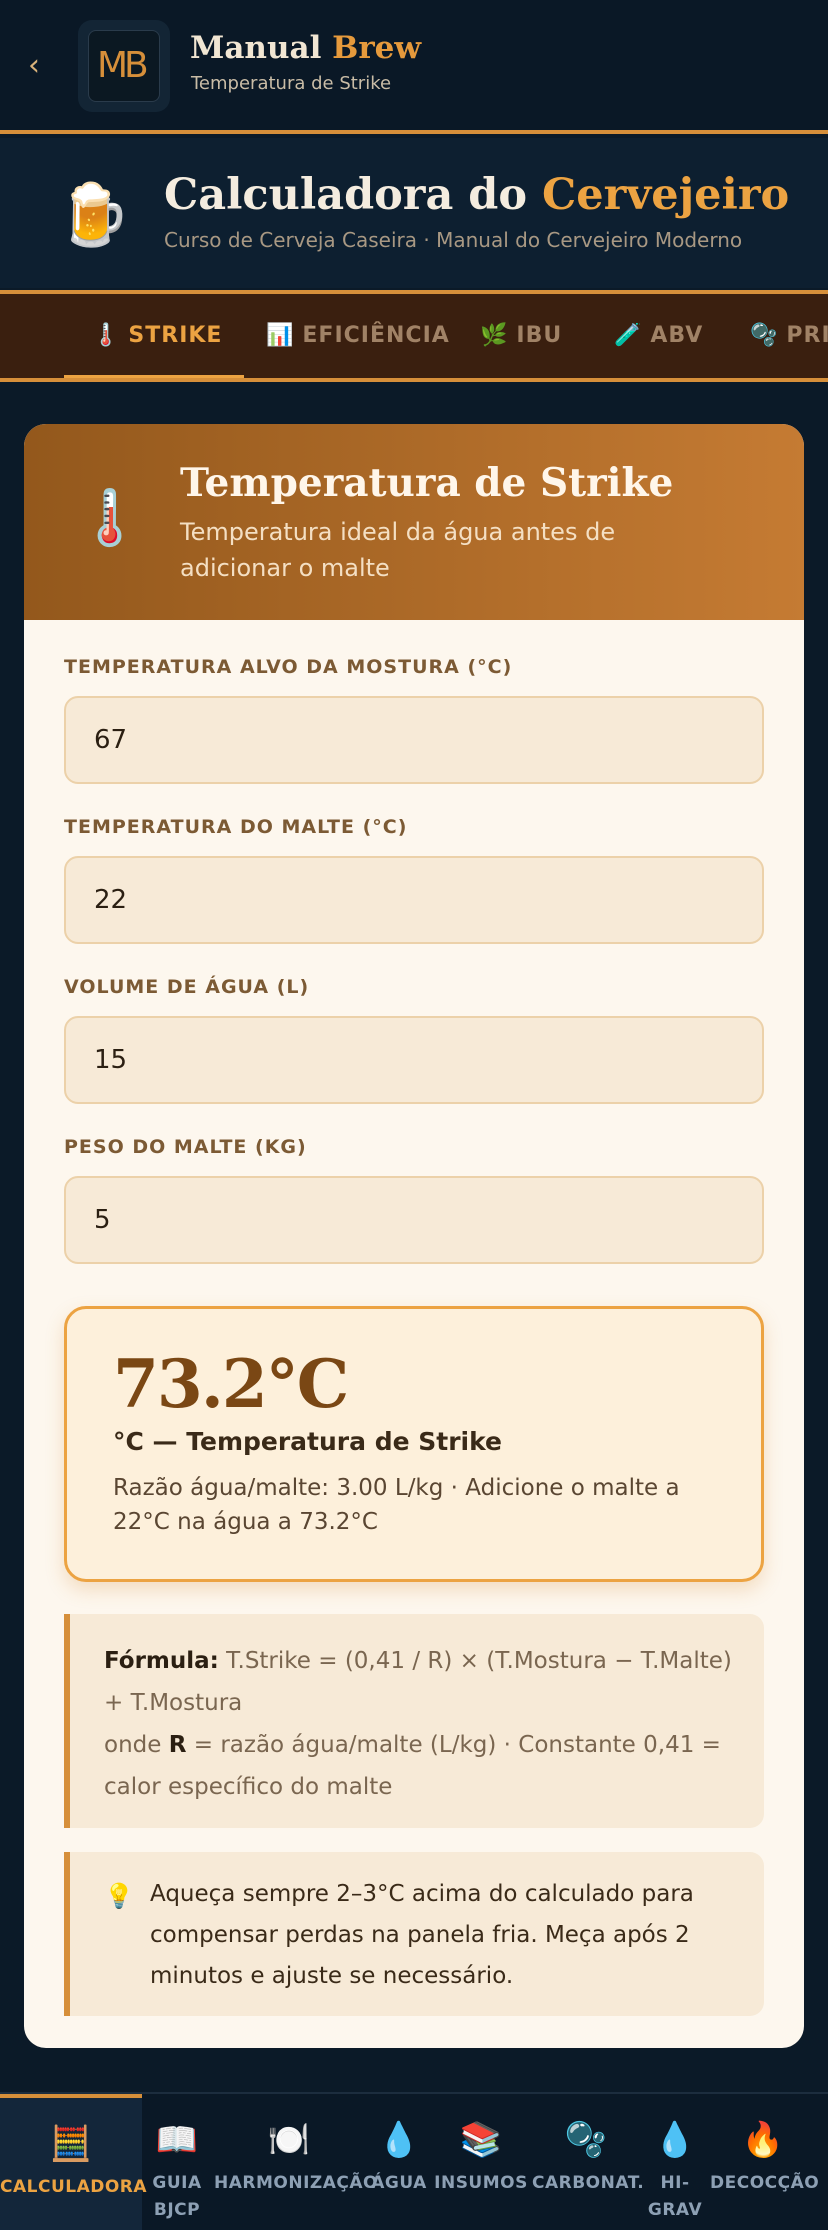 The width and height of the screenshot is (828, 2230). I want to click on brand-name-main: Manual, so click(256, 48).